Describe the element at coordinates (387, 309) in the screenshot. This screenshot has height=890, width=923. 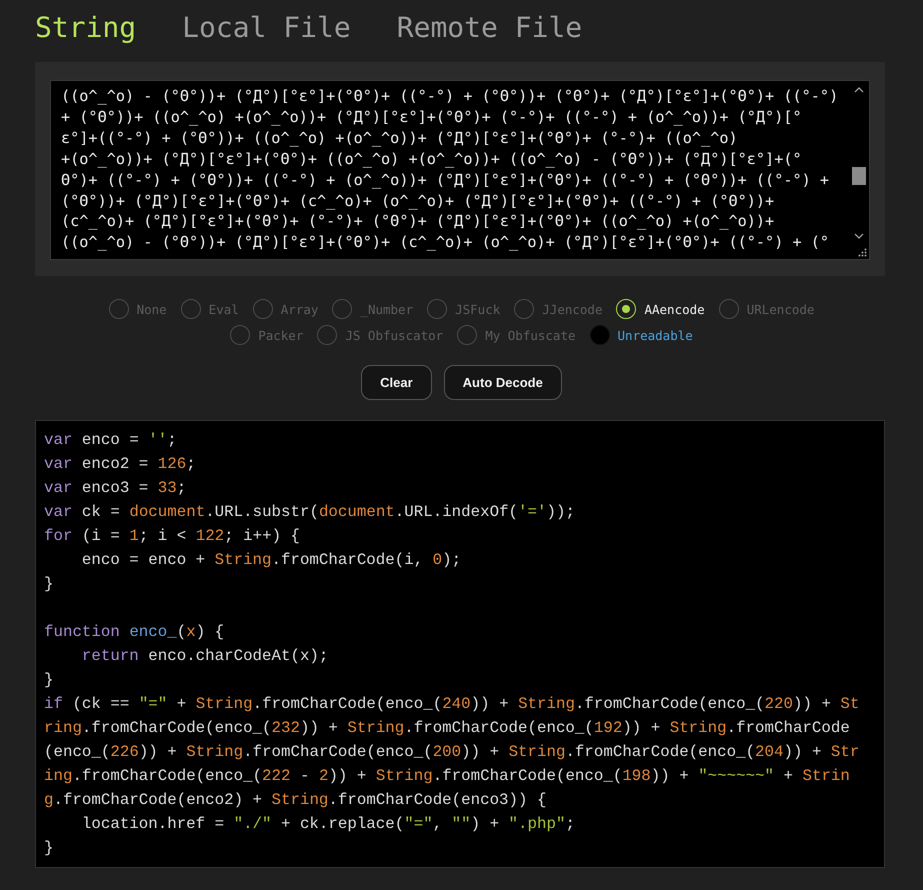
I see `radio-label: _Number` at that location.